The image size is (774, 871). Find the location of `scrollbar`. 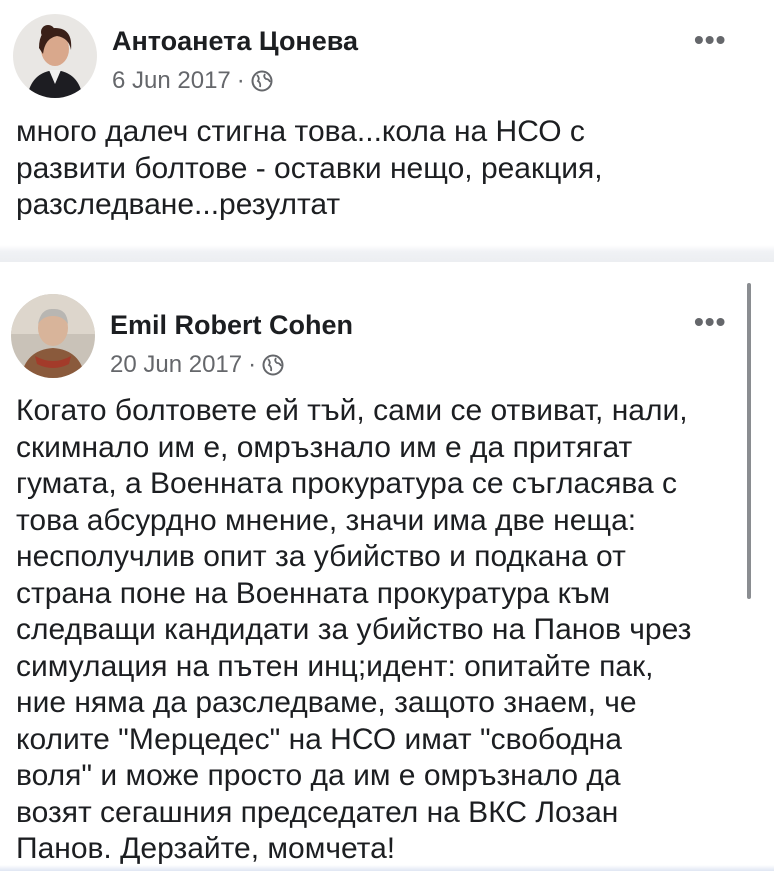

scrollbar is located at coordinates (749, 441).